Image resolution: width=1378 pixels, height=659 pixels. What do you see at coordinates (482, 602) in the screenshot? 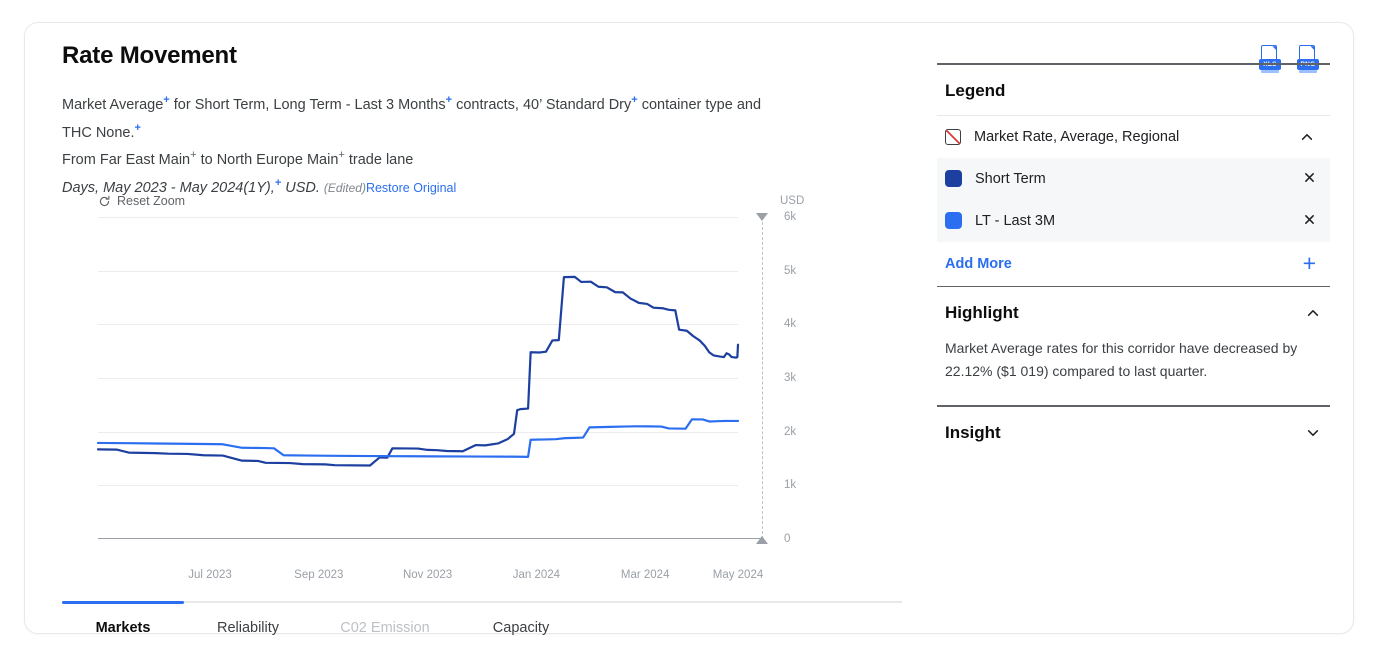
I see `tab-underline-track` at bounding box center [482, 602].